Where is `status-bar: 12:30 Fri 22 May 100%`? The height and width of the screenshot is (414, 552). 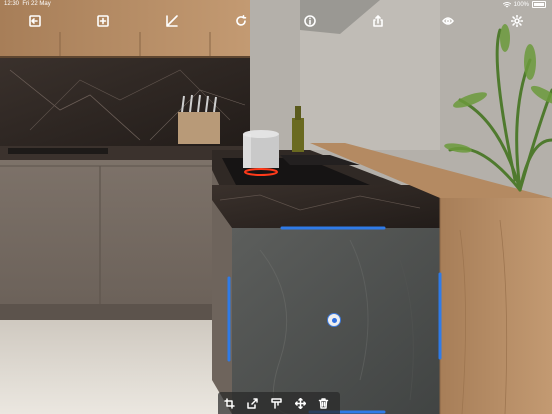
status-bar: 12:30 Fri 22 May 100% is located at coordinates (276, 5).